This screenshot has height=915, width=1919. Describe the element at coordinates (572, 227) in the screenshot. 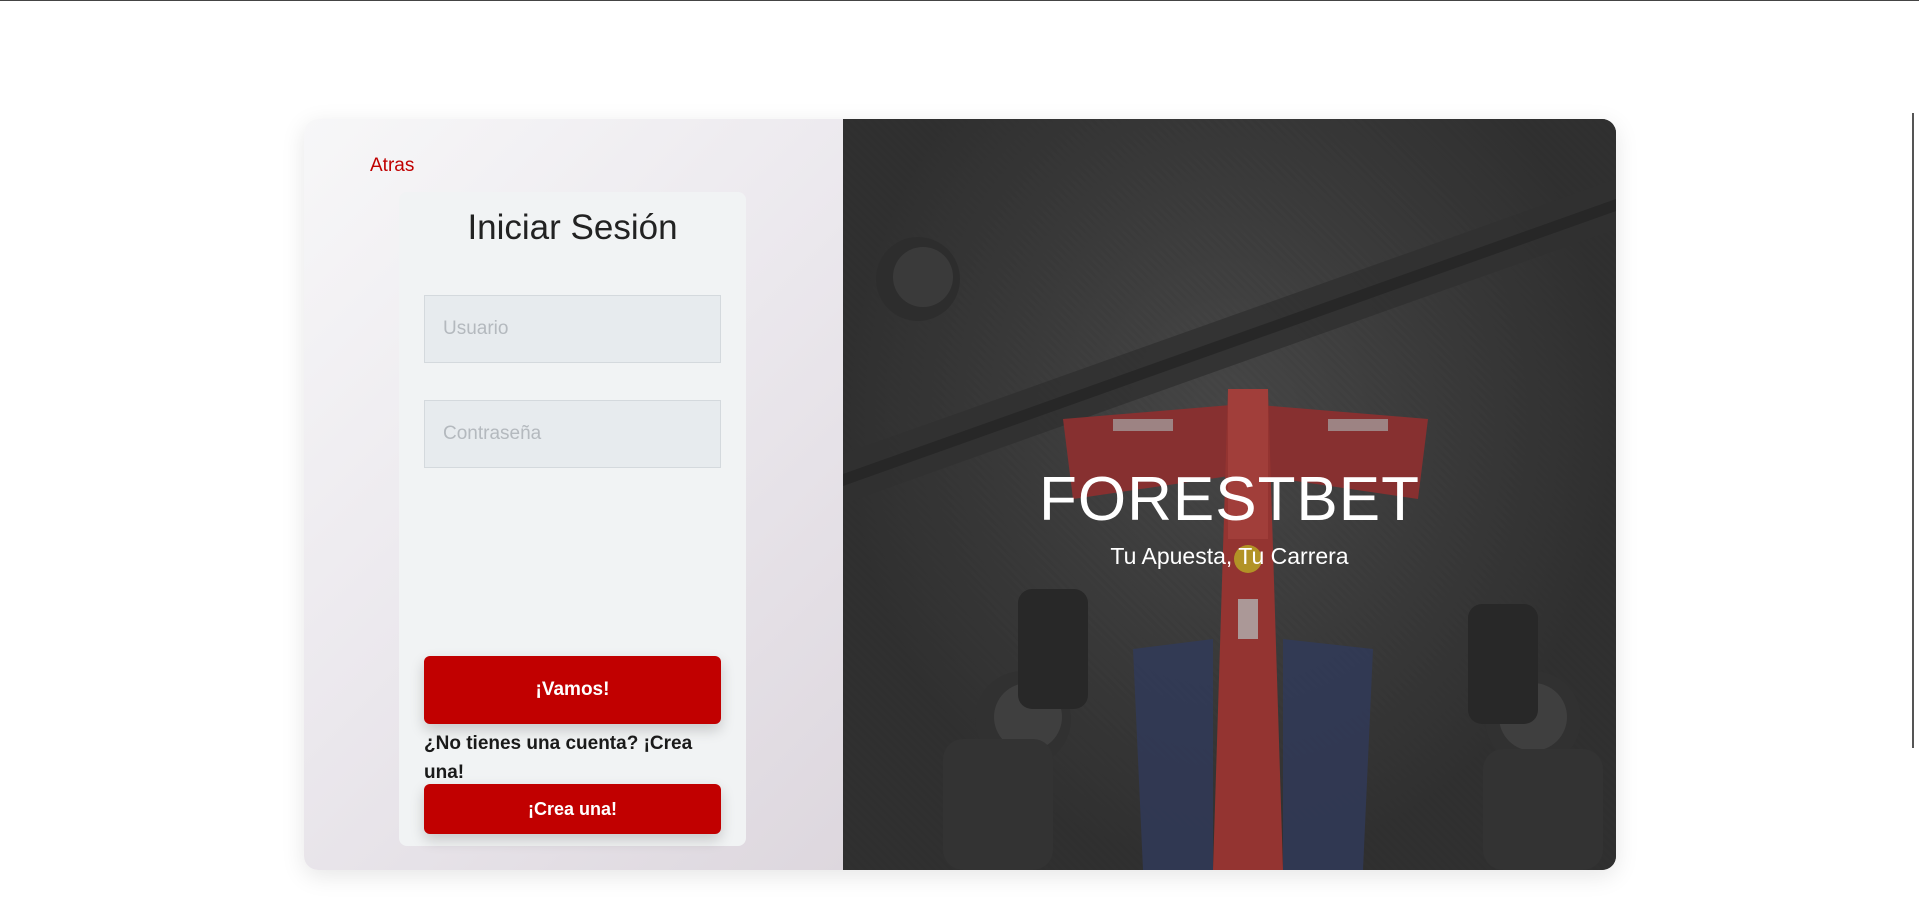

I see `page-title: Iniciar Sesión` at that location.